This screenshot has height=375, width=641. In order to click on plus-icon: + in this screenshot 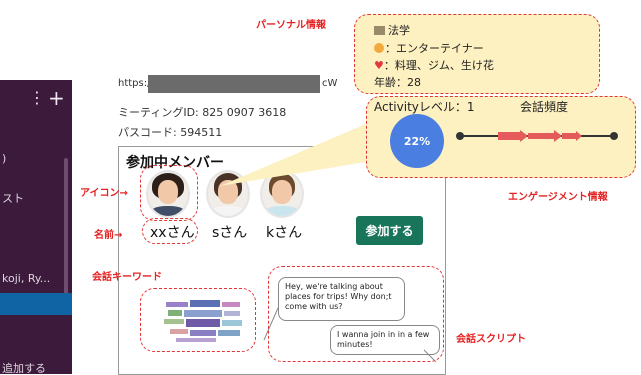, I will do `click(56, 98)`.